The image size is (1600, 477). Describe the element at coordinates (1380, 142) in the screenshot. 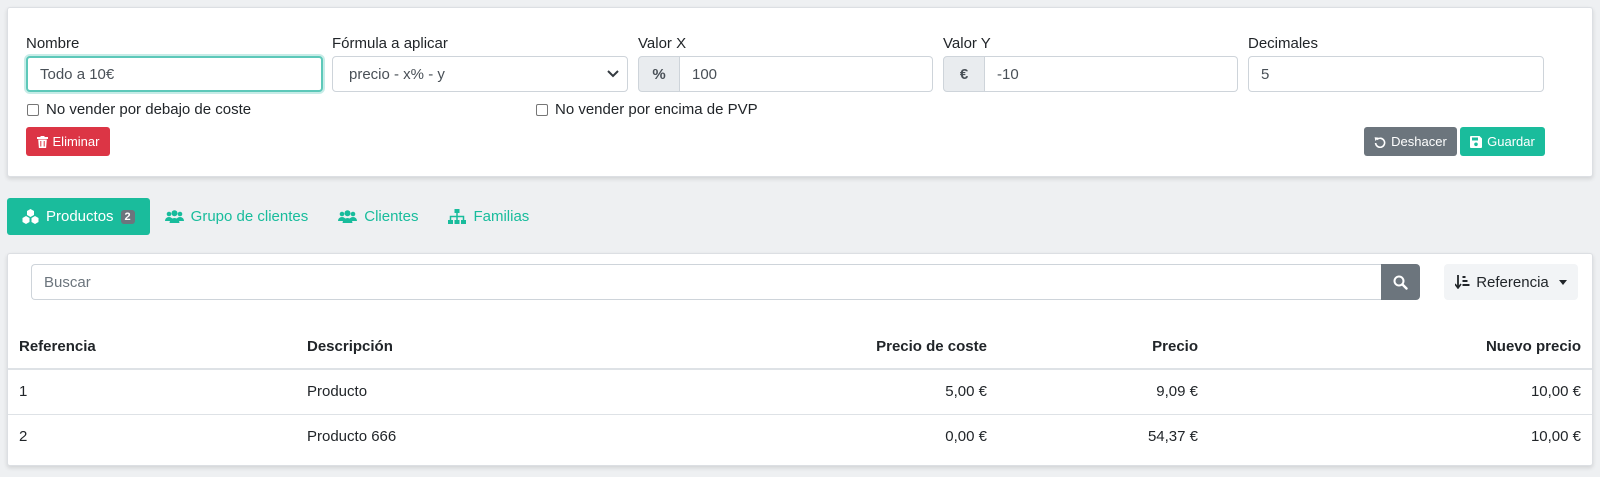

I see `undo-icon` at that location.